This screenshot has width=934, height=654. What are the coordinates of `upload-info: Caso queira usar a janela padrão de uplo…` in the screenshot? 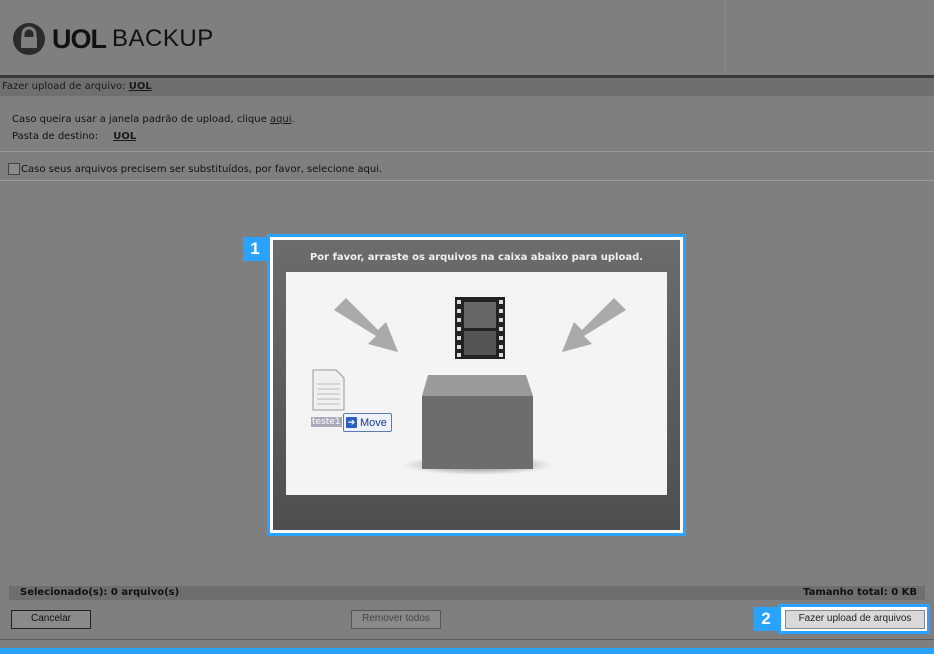 It's located at (153, 128).